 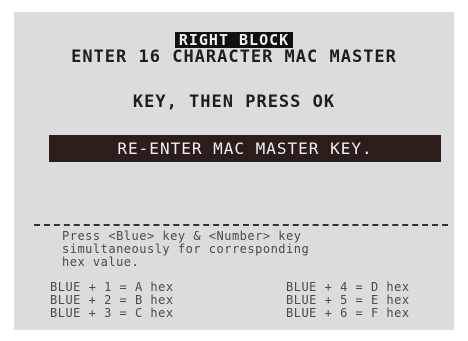 I want to click on prompt-line-2: KEY, THEN PRESS OK, so click(x=234, y=102).